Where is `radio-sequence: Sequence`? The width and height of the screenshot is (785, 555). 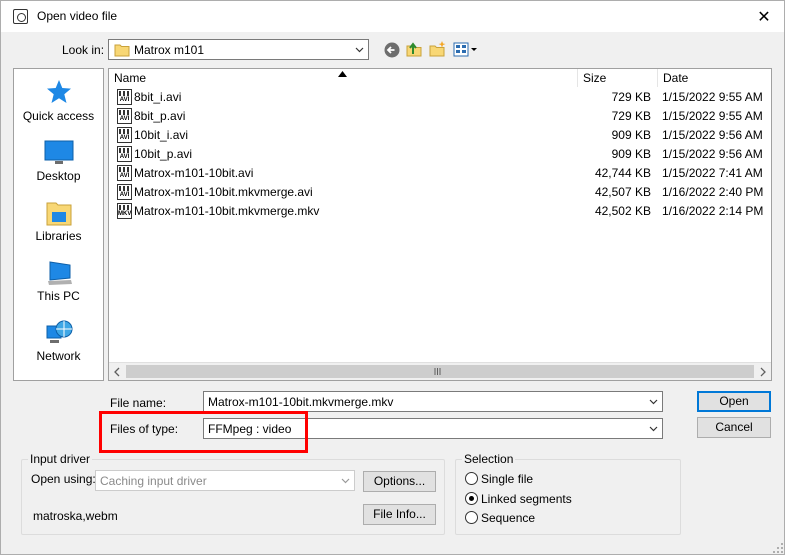
radio-sequence: Sequence is located at coordinates (540, 518).